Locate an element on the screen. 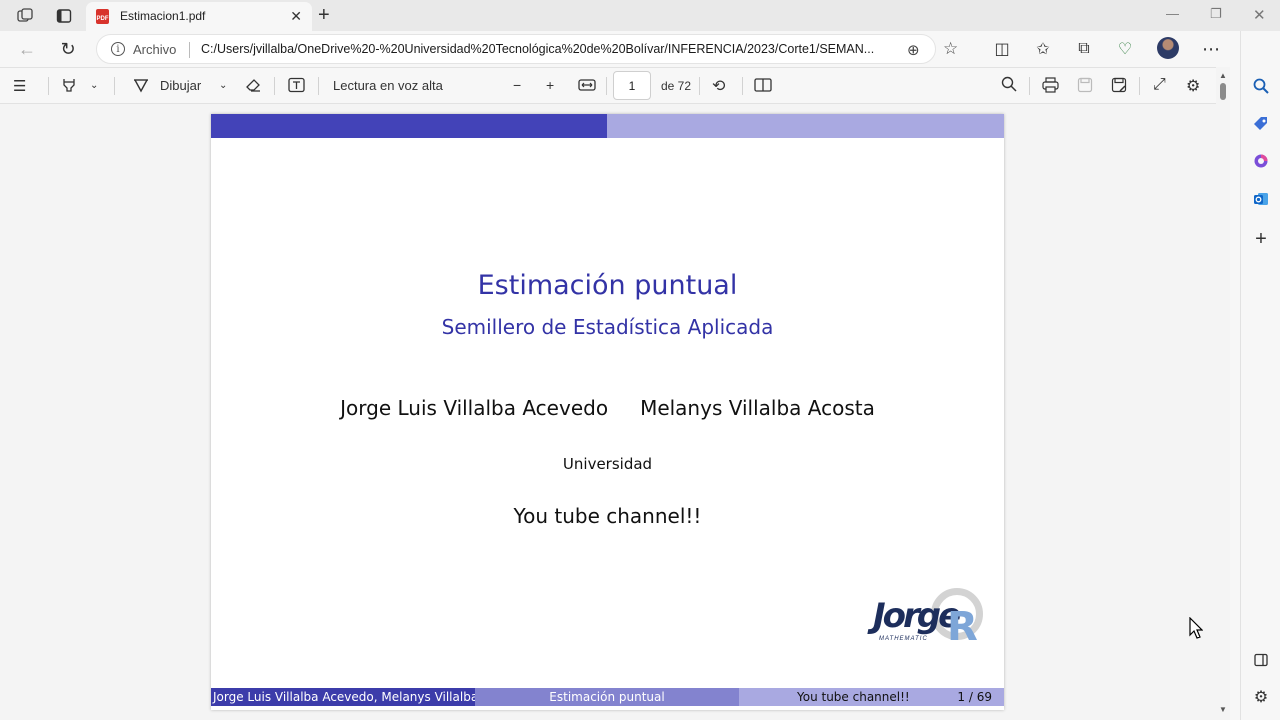 The height and width of the screenshot is (720, 1280). pdf-icon: PDF is located at coordinates (102, 16).